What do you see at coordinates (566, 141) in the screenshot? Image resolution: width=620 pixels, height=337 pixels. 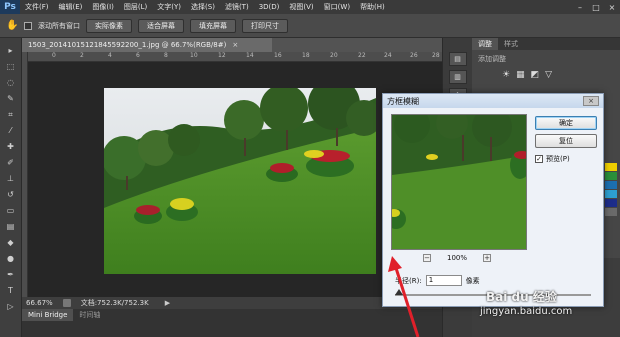 I see `reset-button: 复位` at bounding box center [566, 141].